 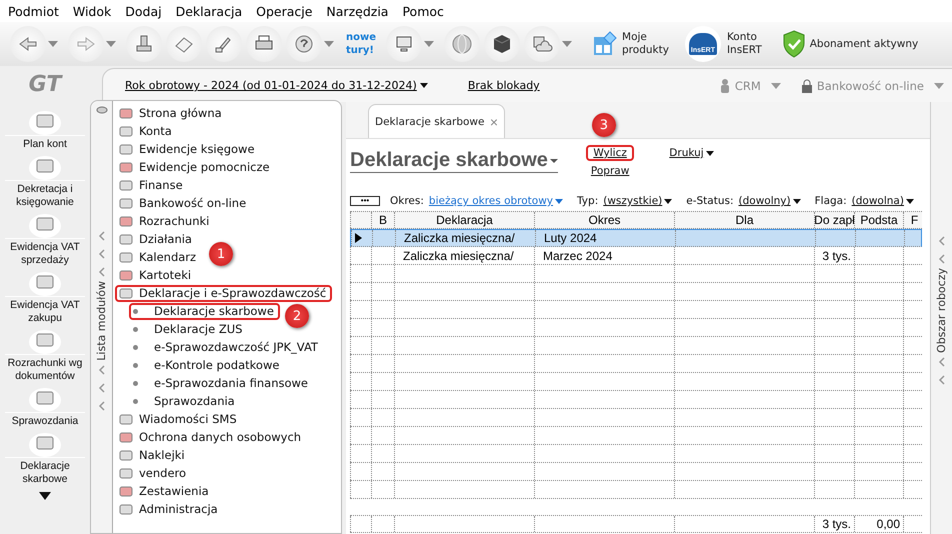 I want to click on column-header: Dla, so click(x=744, y=220).